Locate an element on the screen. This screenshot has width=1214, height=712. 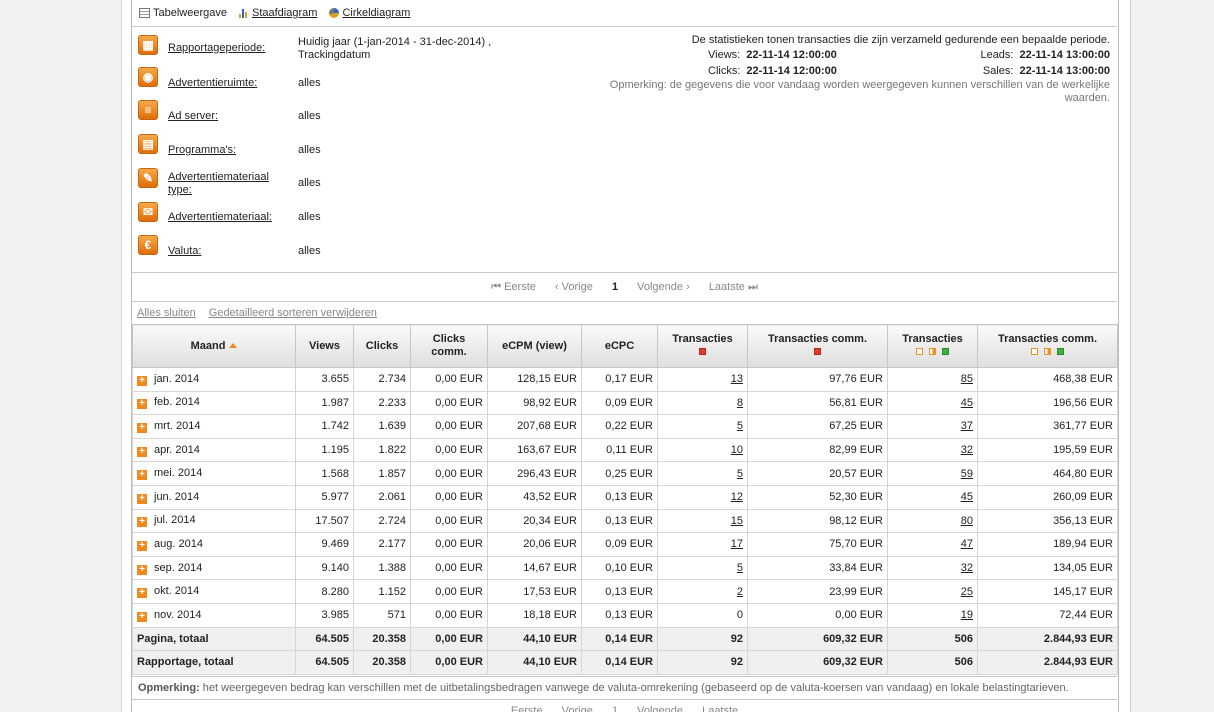
filter-label: Valuta: is located at coordinates (225, 251).